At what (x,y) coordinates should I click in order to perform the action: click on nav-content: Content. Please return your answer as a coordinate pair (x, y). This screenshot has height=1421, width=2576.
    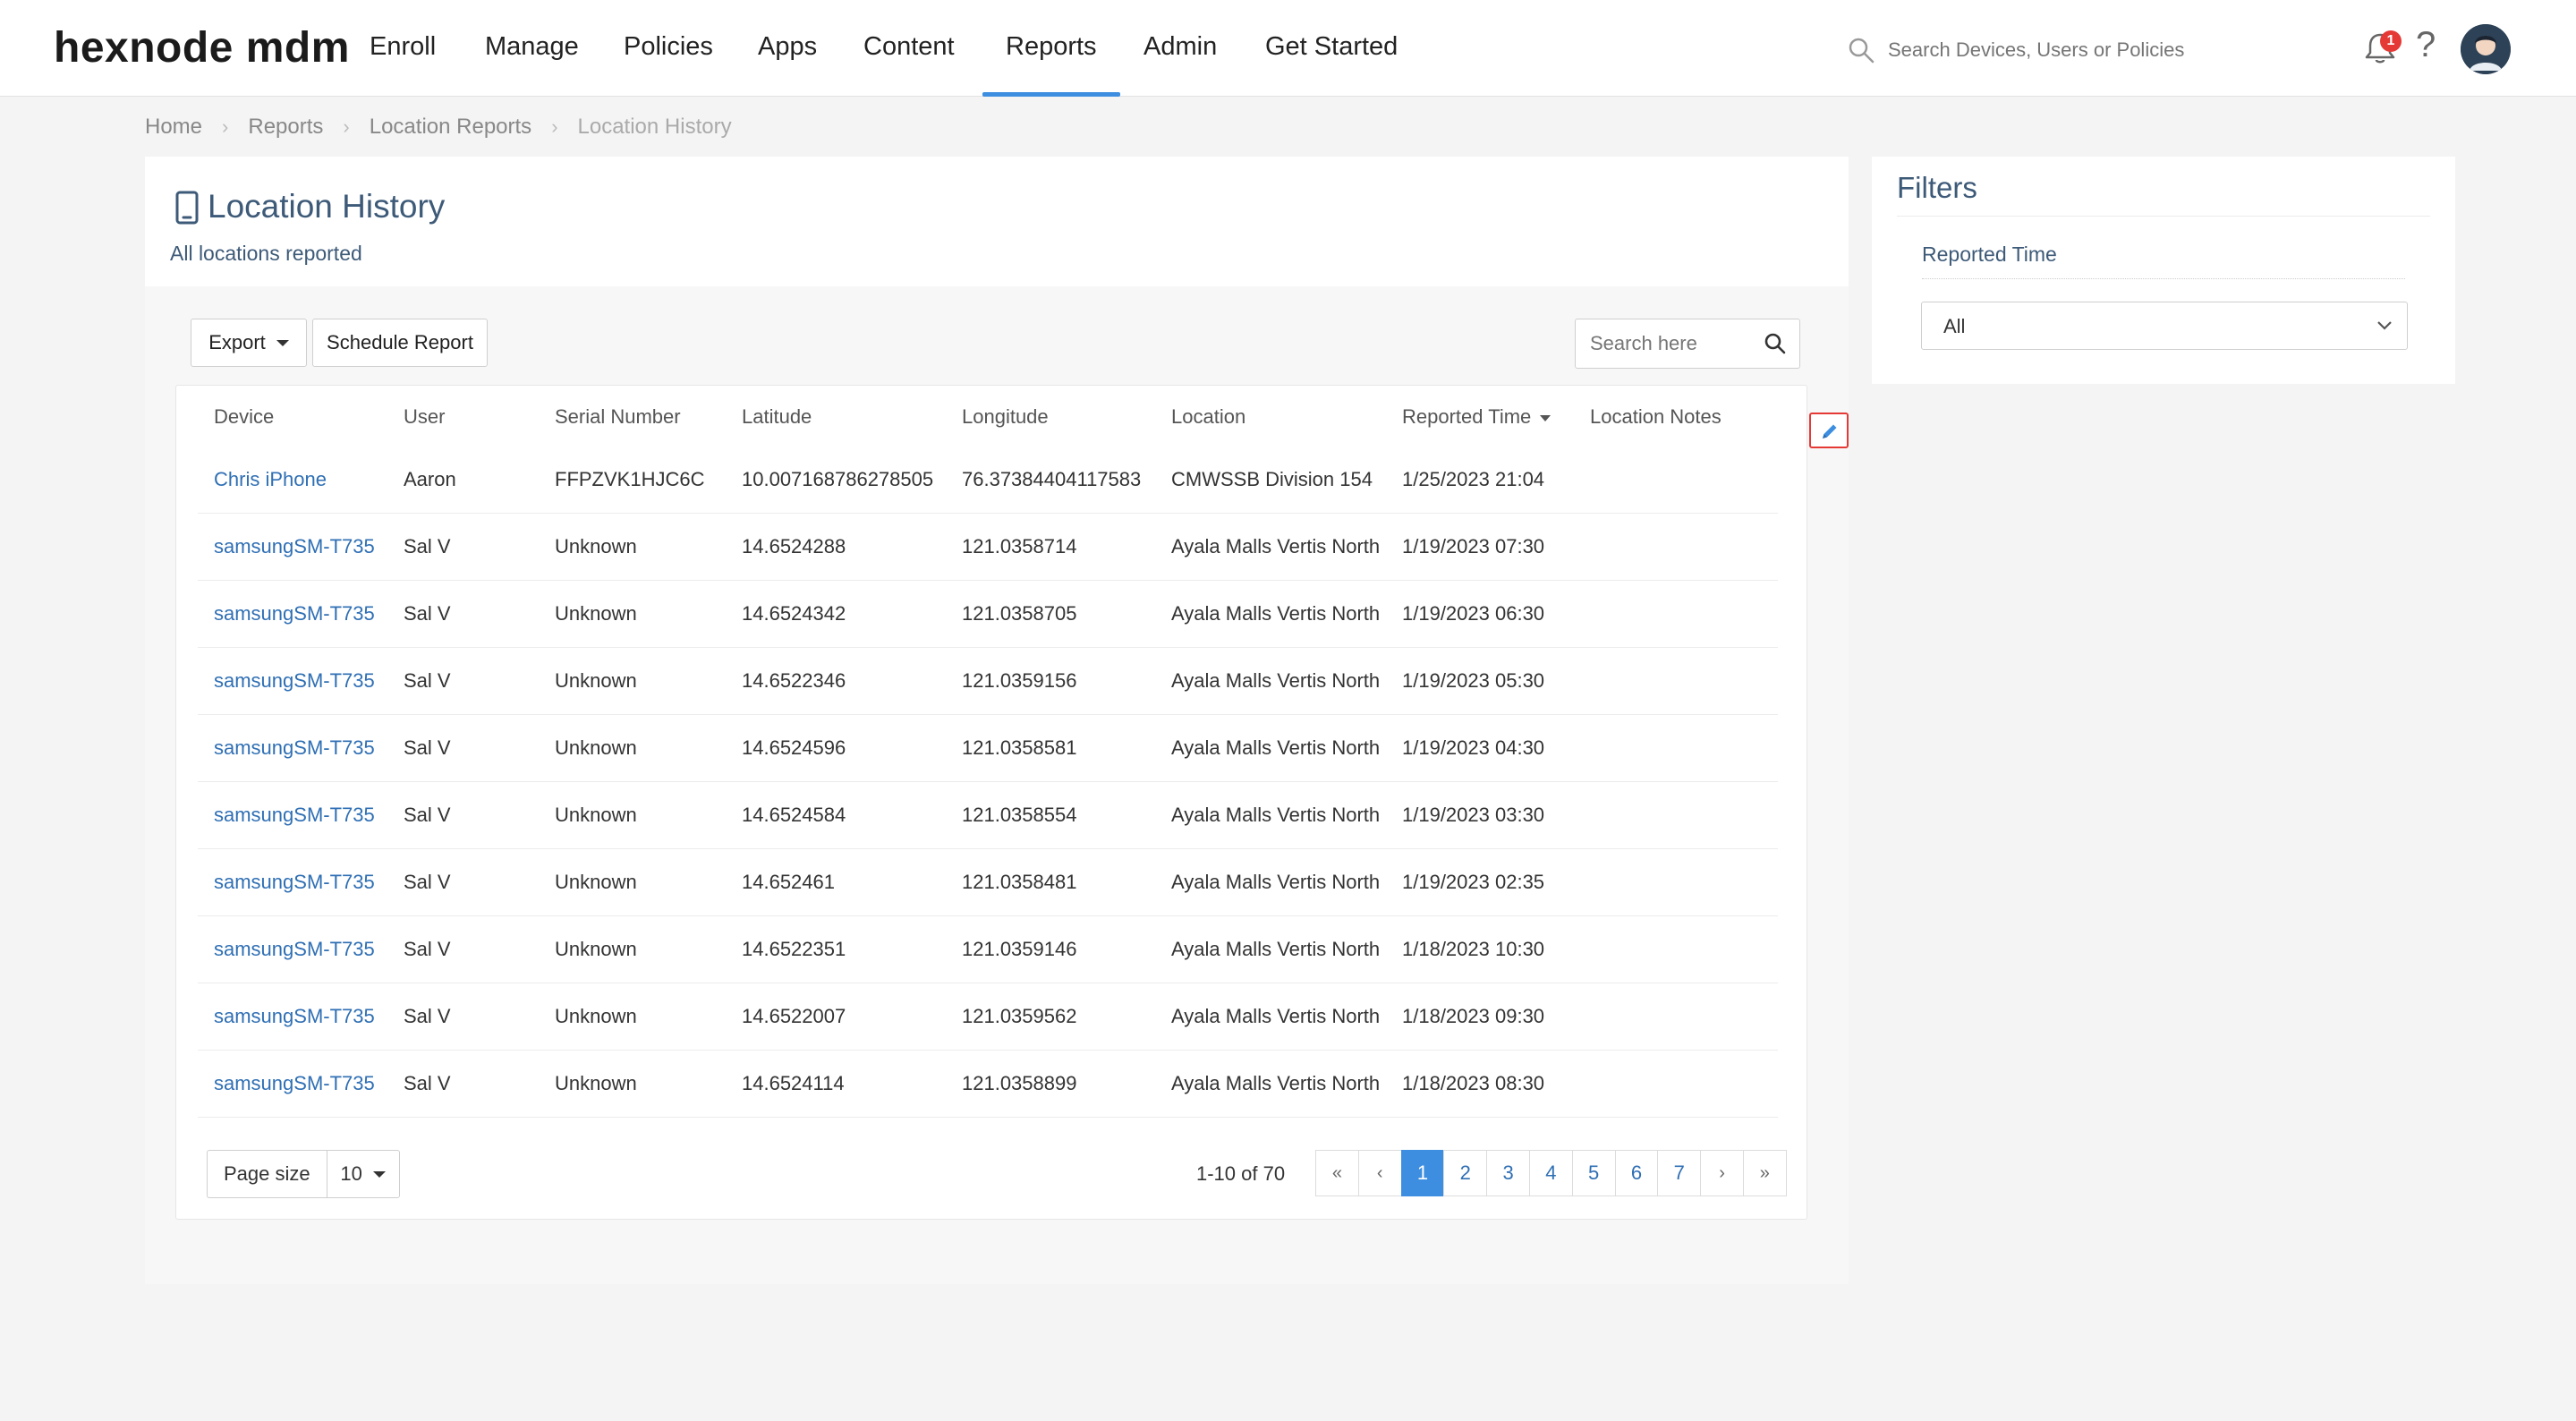
    Looking at the image, I should click on (909, 64).